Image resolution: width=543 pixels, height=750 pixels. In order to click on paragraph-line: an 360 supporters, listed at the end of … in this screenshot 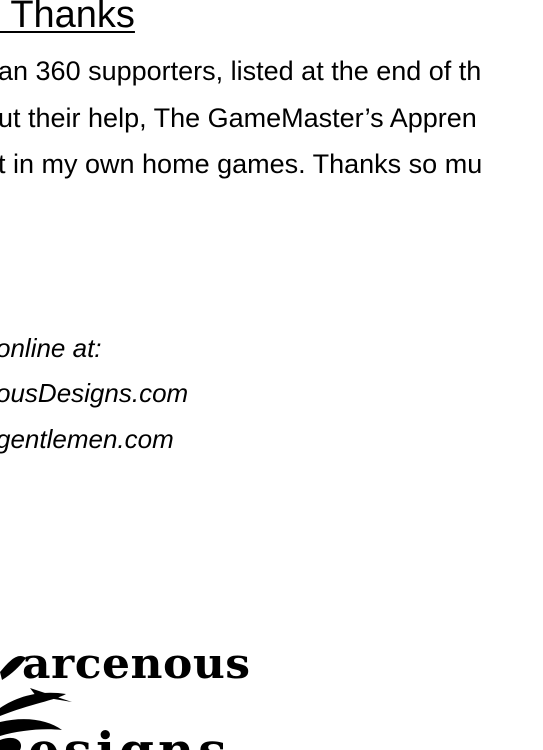, I will do `click(241, 71)`.